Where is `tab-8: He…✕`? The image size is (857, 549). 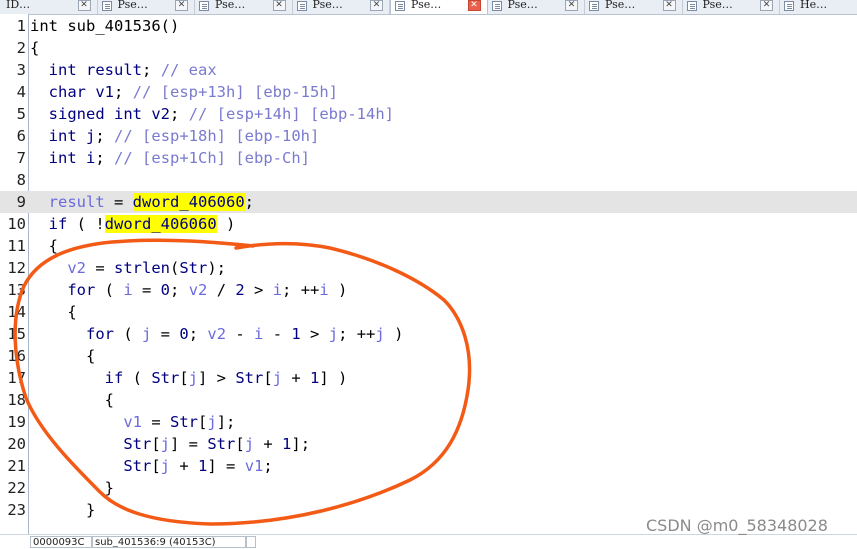 tab-8: He…✕ is located at coordinates (818, 7).